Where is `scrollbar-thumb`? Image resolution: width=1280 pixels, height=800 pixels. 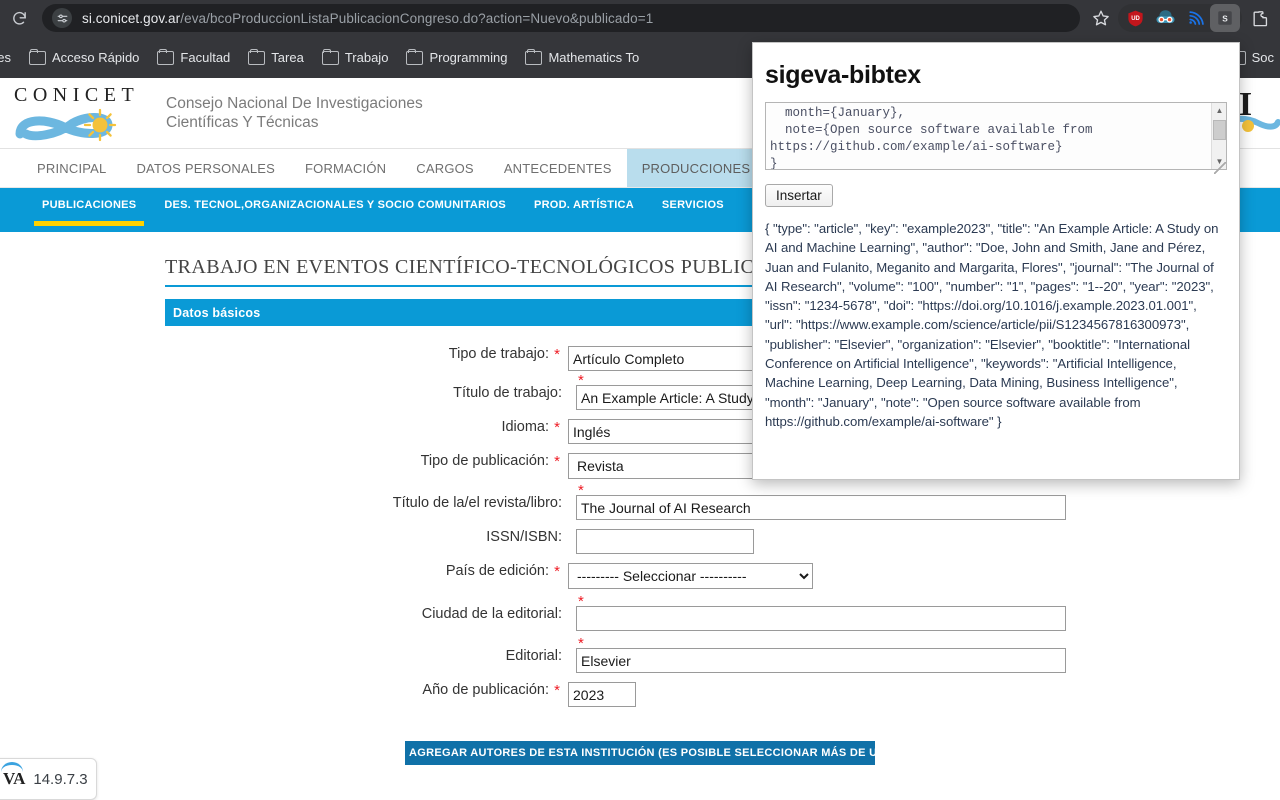
scrollbar-thumb is located at coordinates (1219, 130).